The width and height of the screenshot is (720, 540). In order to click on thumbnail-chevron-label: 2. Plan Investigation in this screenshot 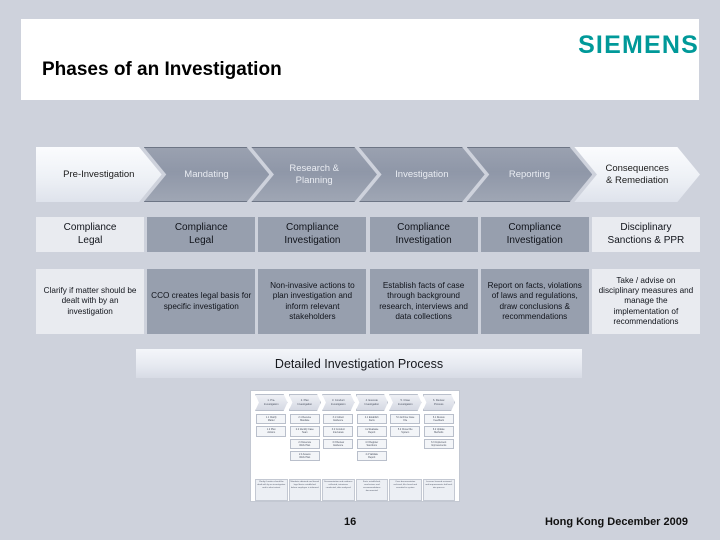, I will do `click(305, 402)`.